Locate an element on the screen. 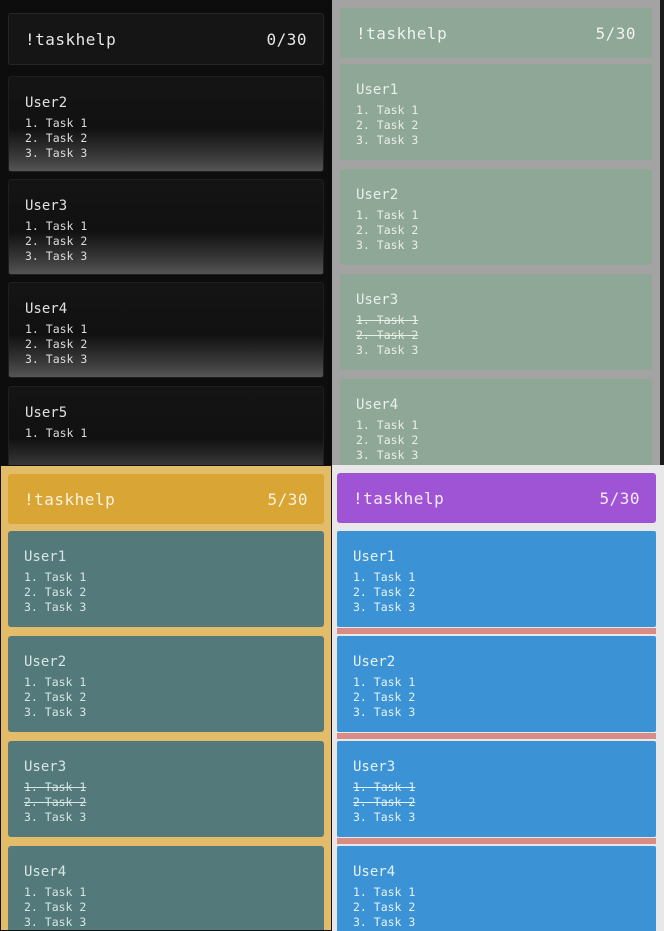 This screenshot has width=664, height=931. user-card: User5 1. Task 1 is located at coordinates (166, 425).